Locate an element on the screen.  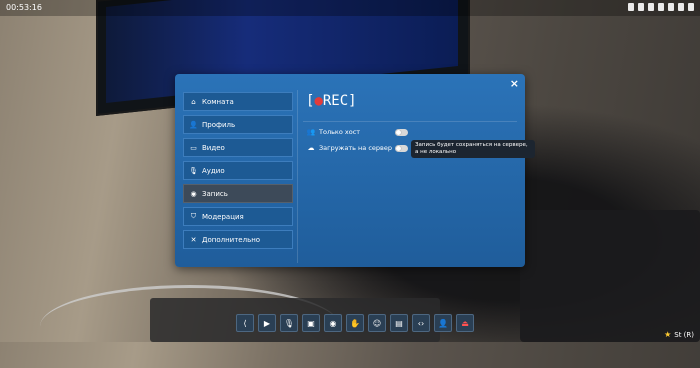
menu-item-room: ⌂ Комната is located at coordinates (238, 101).